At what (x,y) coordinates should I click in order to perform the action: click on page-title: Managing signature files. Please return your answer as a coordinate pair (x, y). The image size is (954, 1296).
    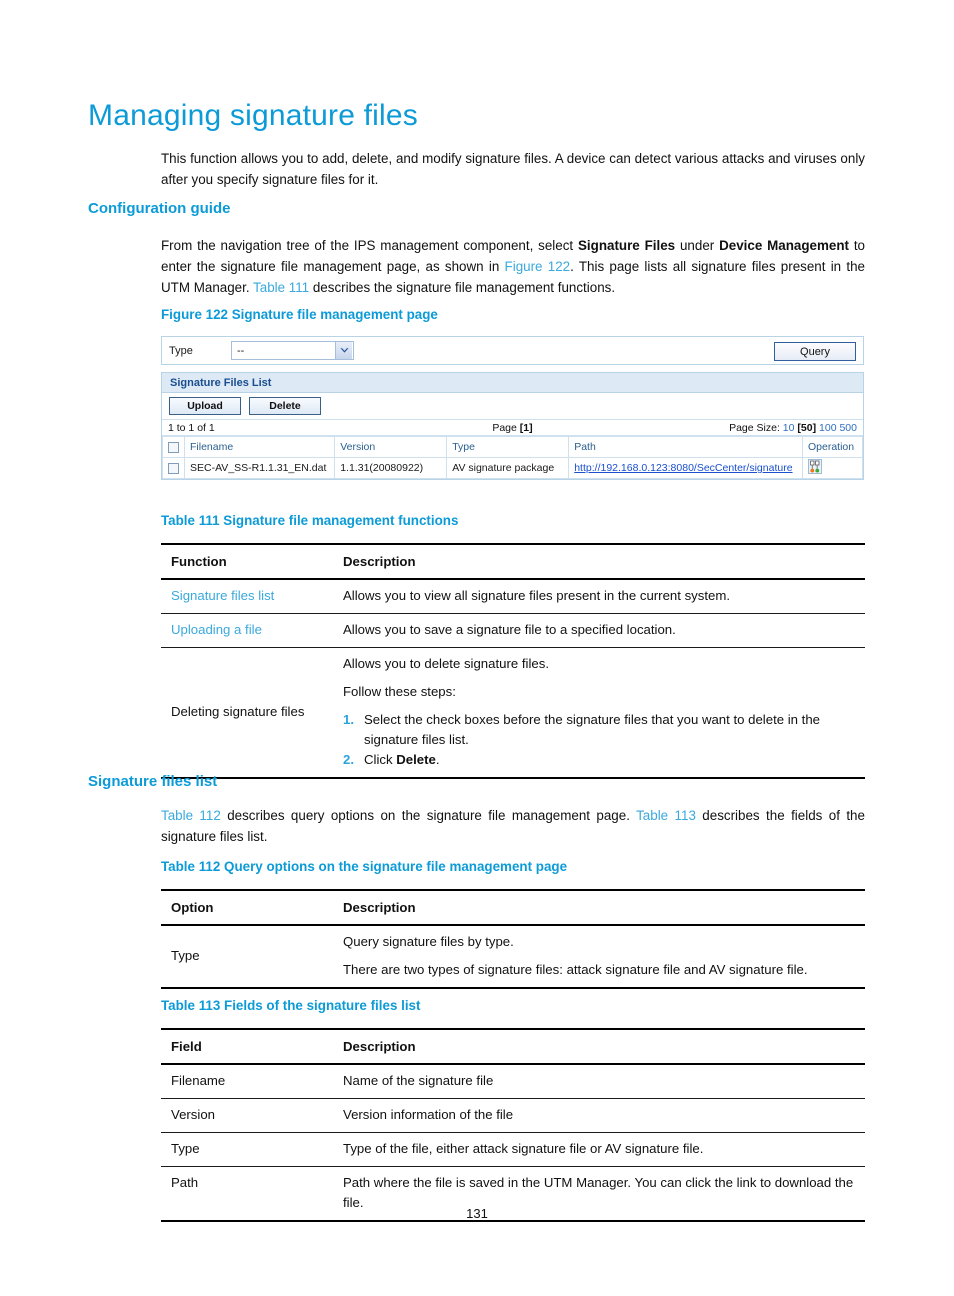
    Looking at the image, I should click on (253, 115).